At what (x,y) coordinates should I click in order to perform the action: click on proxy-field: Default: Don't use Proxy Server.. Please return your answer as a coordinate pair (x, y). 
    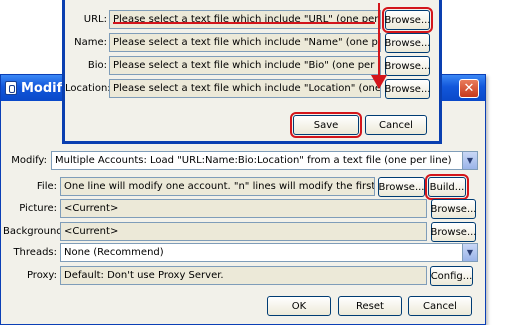
    Looking at the image, I should click on (243, 275).